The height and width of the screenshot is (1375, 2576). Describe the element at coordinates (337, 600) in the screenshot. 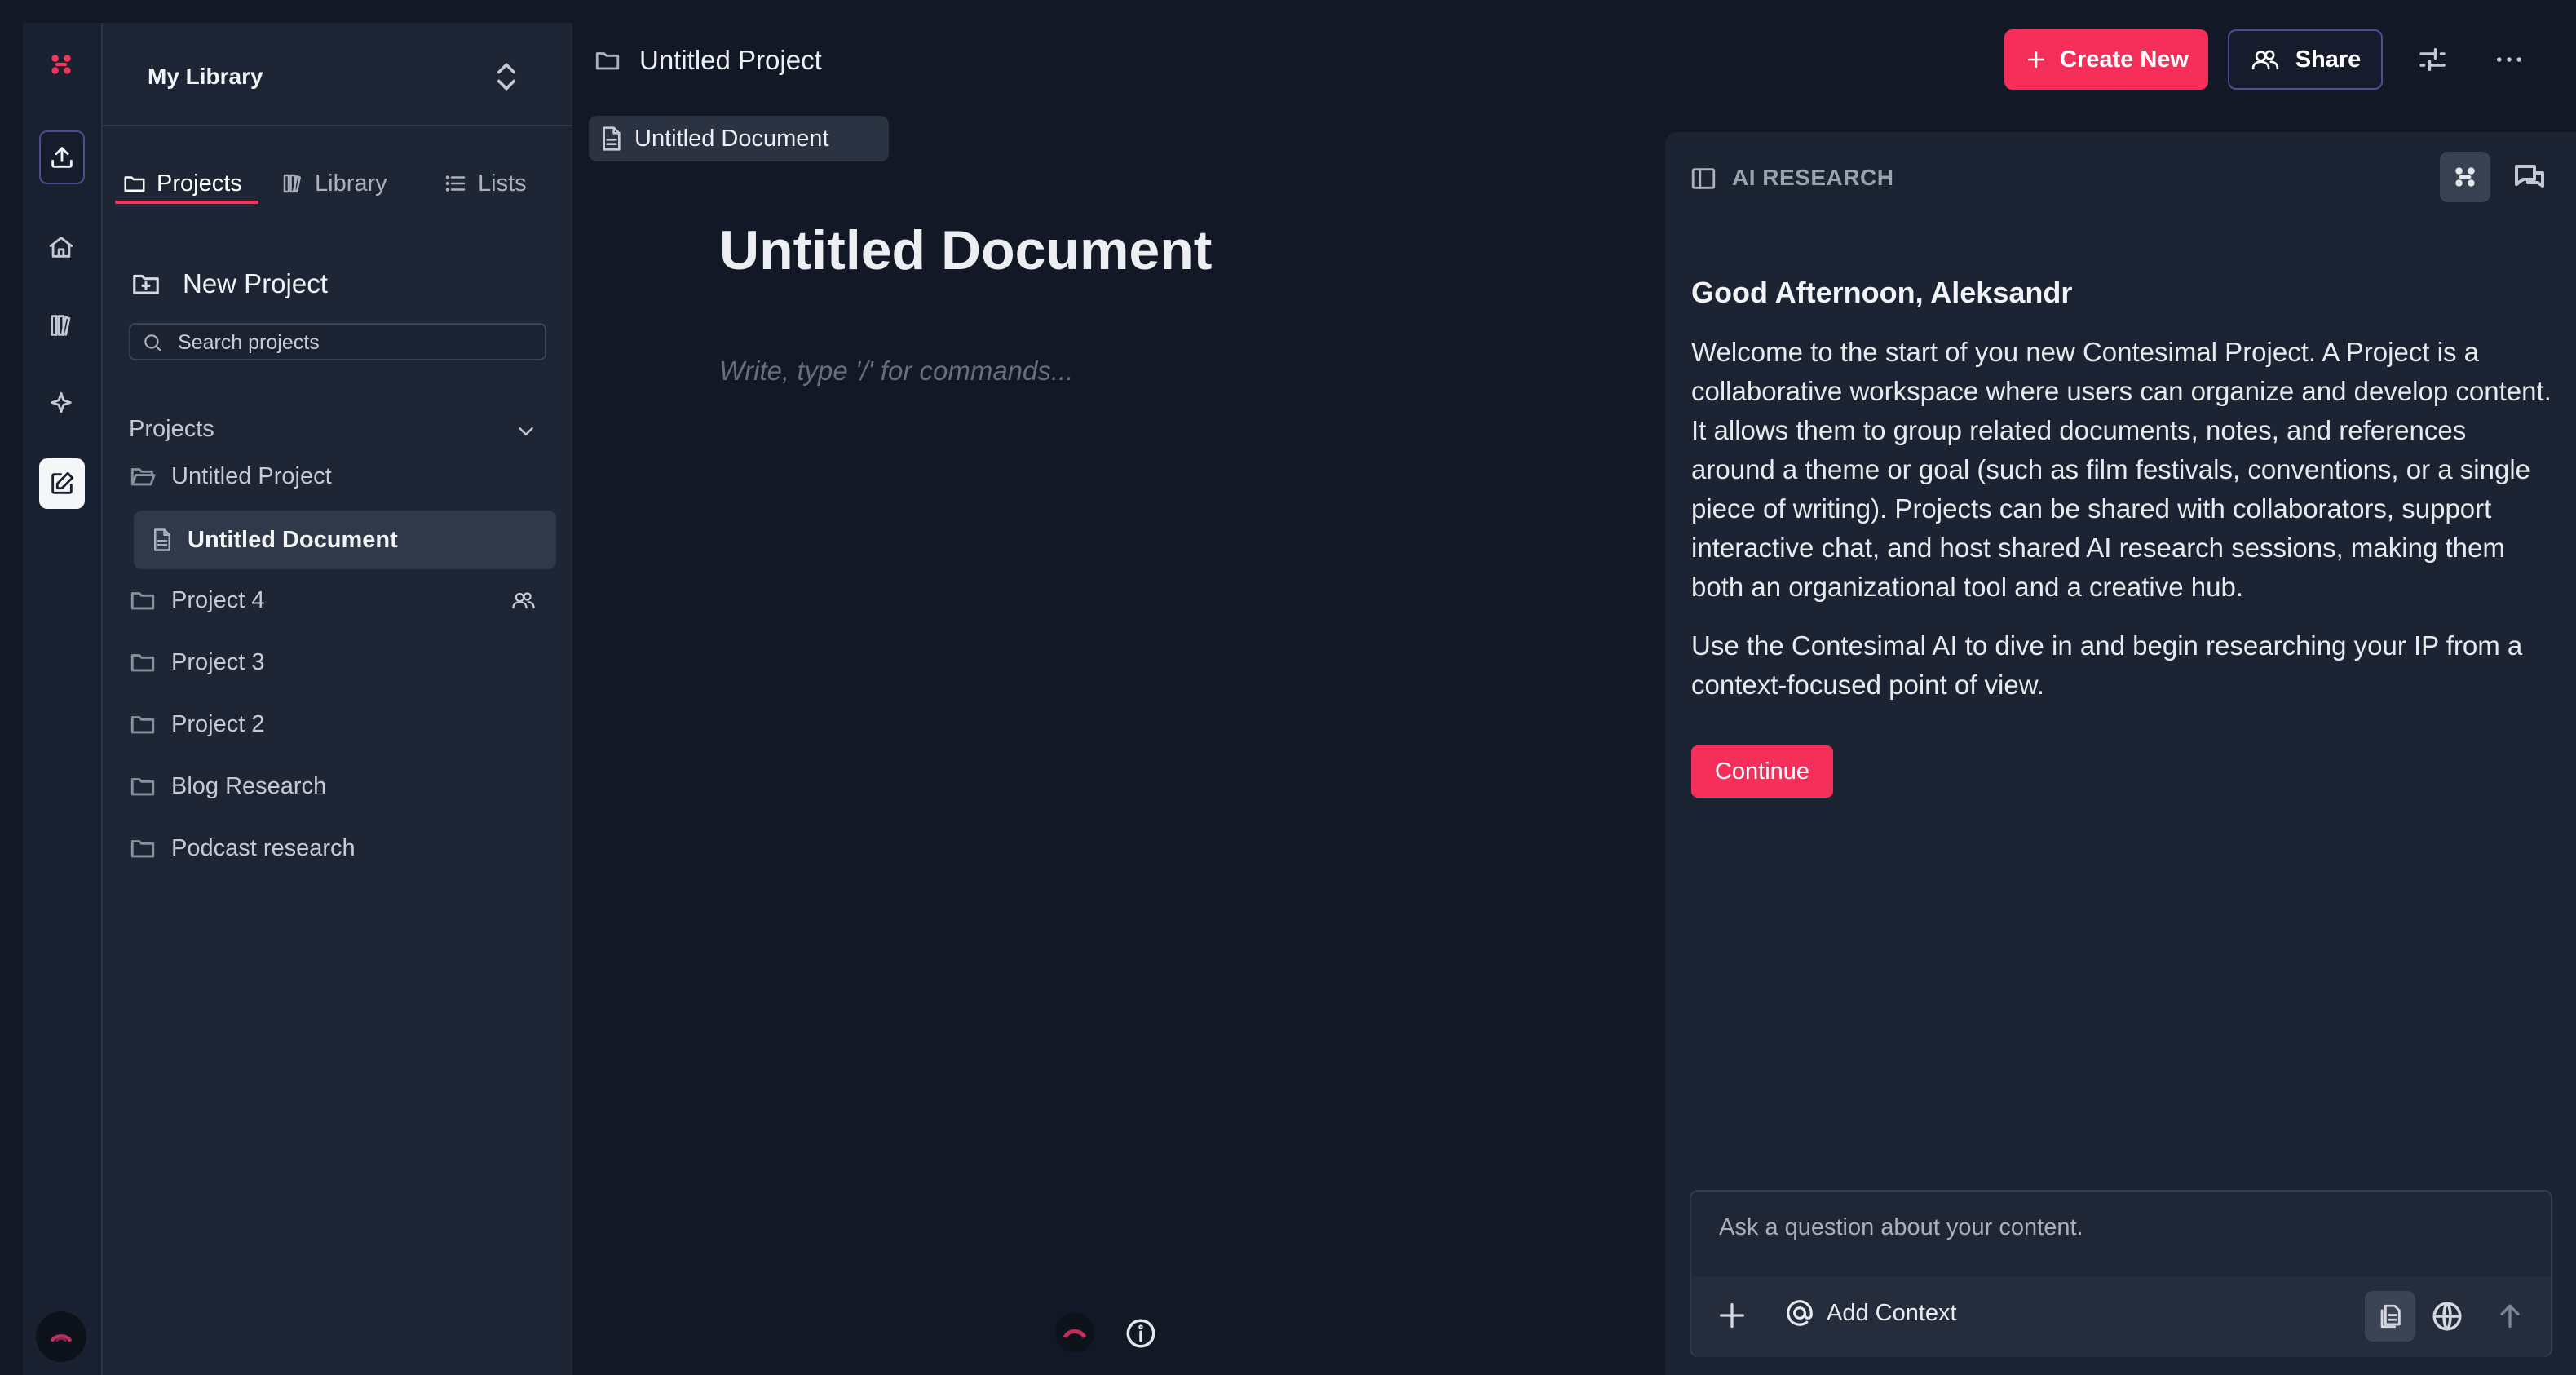

I see `project-item-project-4: Project 4` at that location.